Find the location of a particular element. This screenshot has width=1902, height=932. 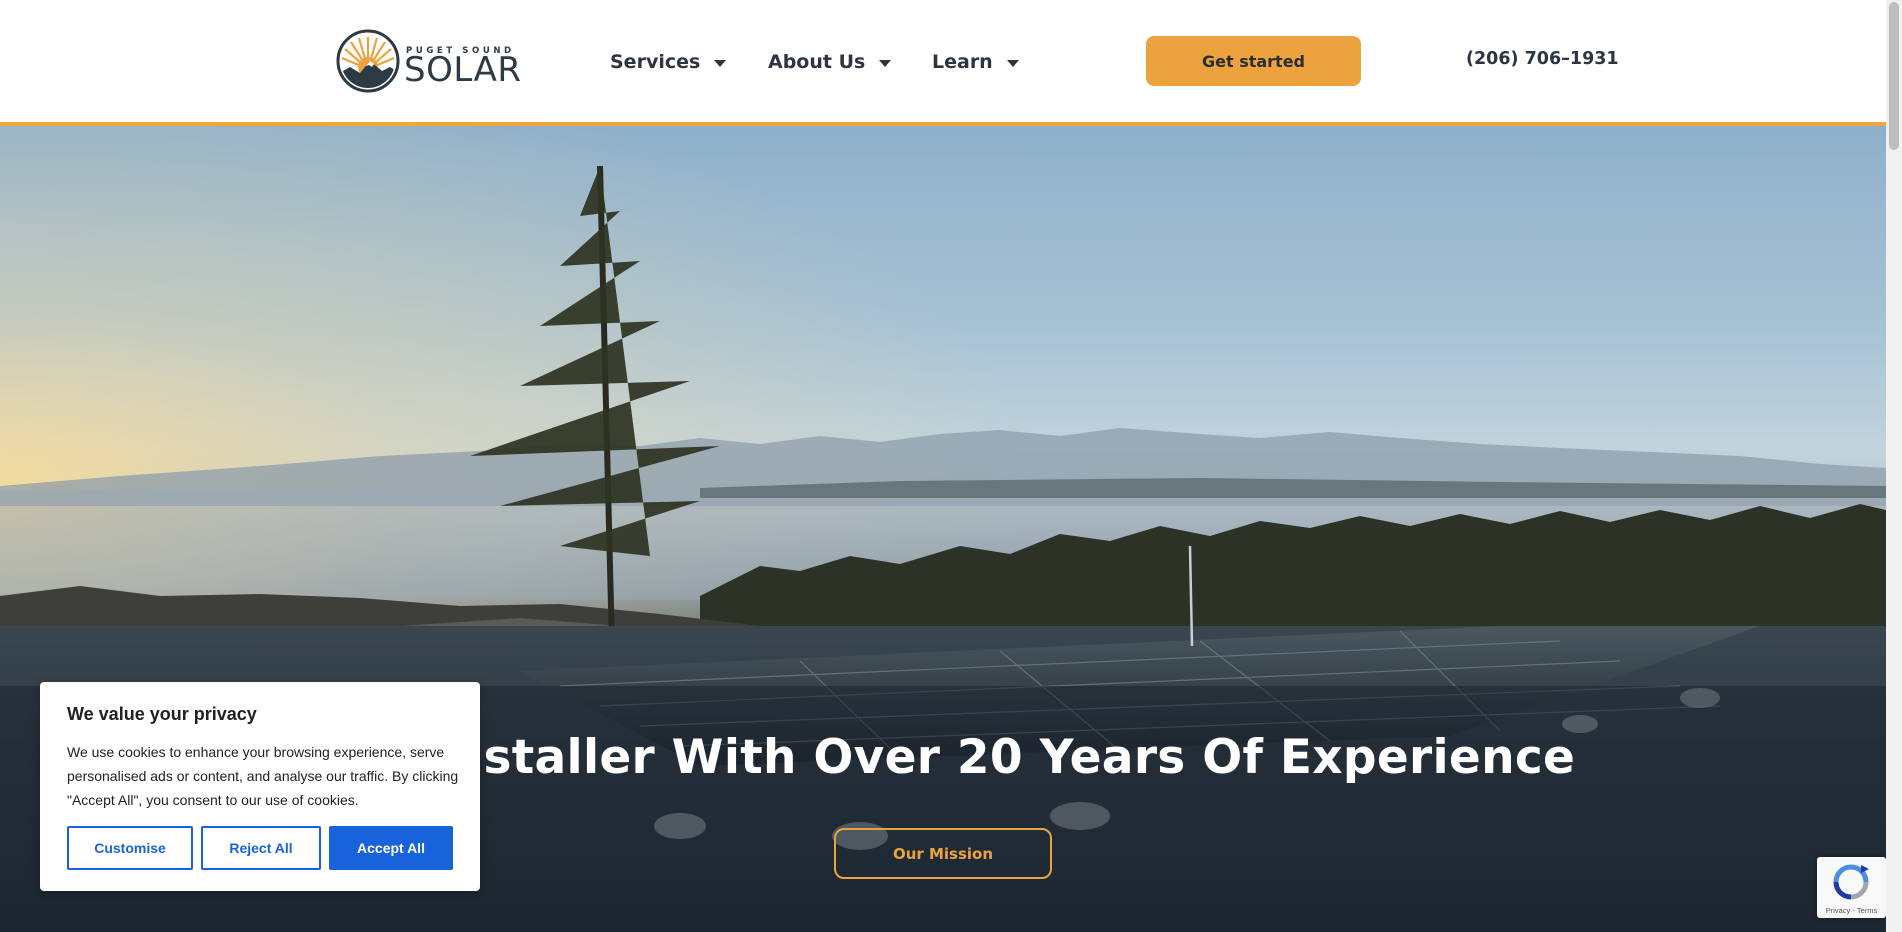

recaptcha-icon is located at coordinates (1851, 882).